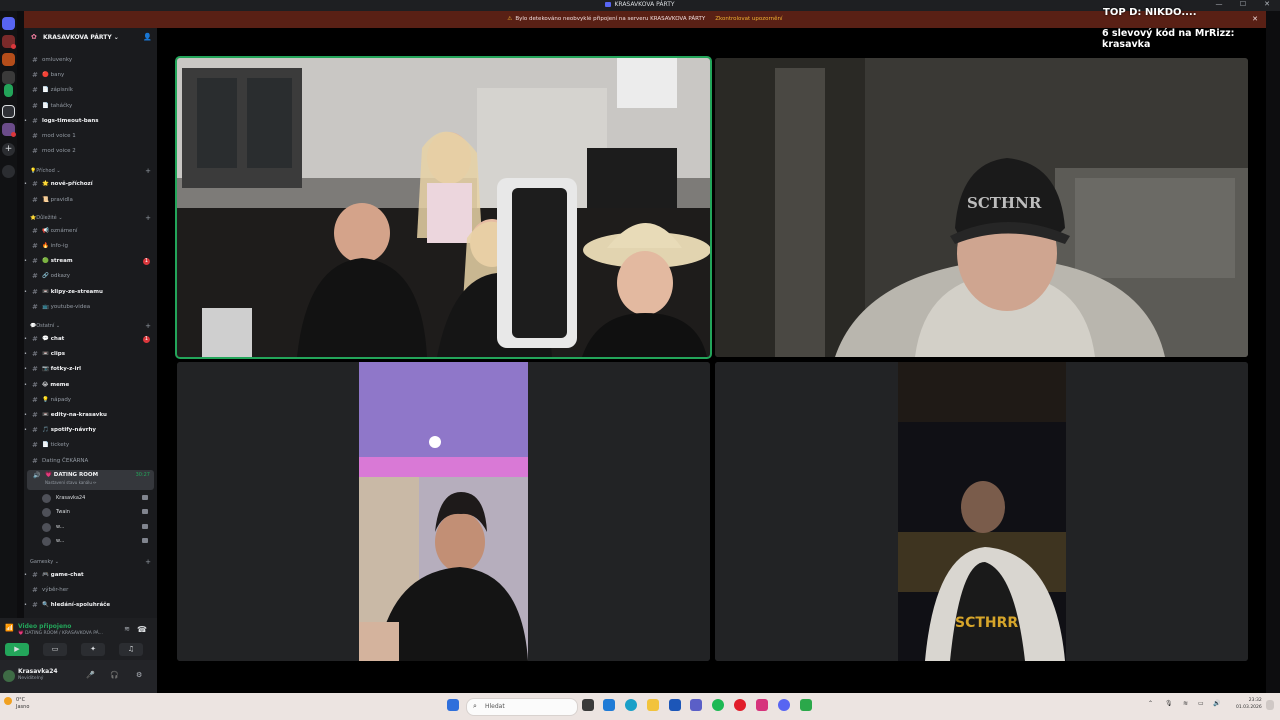  I want to click on voice-channel-status: Nastavení stavu kanálu ✏, so click(71, 482).